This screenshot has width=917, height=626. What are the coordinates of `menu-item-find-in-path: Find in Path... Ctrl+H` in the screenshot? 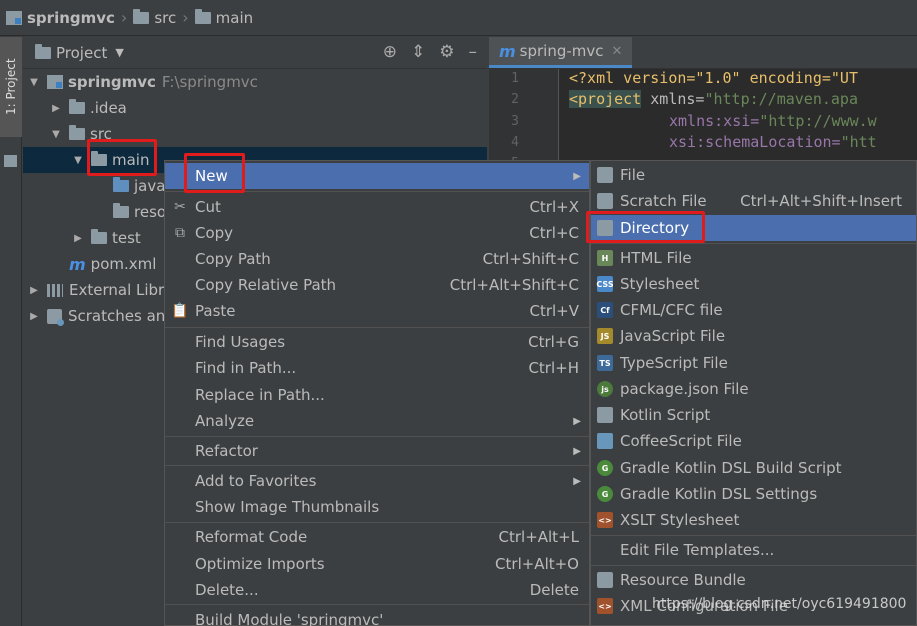 It's located at (377, 368).